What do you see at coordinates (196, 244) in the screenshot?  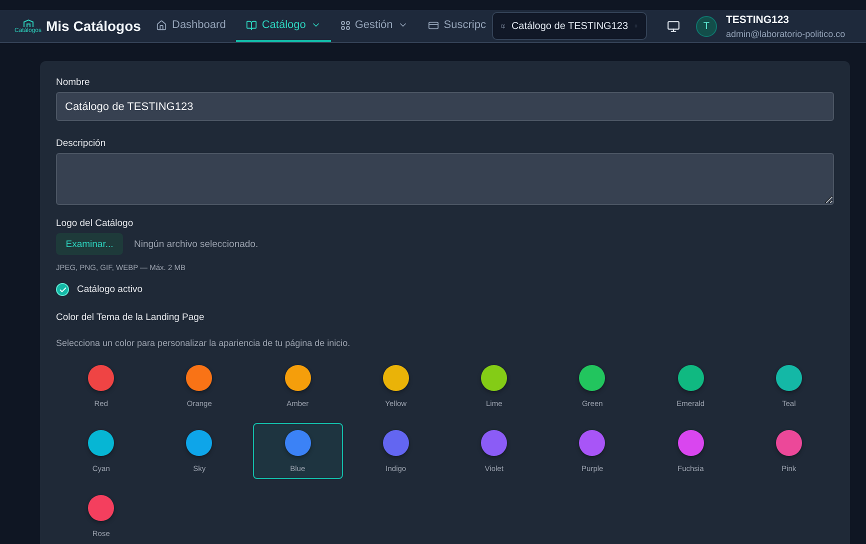 I see `file-status: Ningún archivo seleccionado.` at bounding box center [196, 244].